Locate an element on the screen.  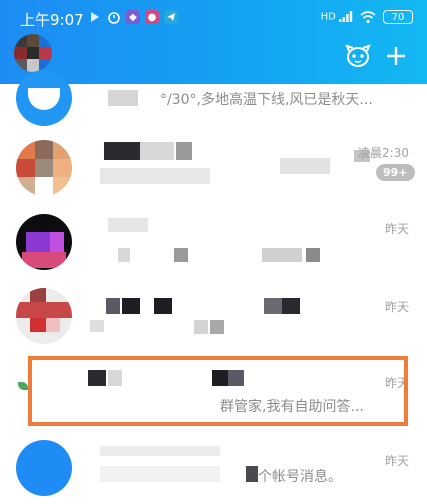
pet-face-icon is located at coordinates (358, 55).